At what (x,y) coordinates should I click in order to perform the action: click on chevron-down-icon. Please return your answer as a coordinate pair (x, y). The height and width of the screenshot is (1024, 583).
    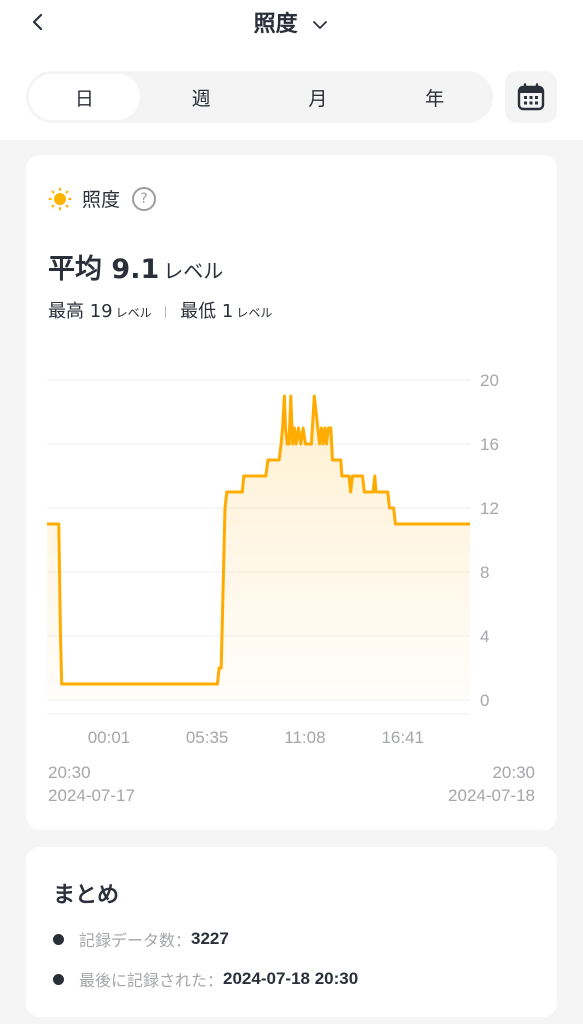
    Looking at the image, I should click on (320, 25).